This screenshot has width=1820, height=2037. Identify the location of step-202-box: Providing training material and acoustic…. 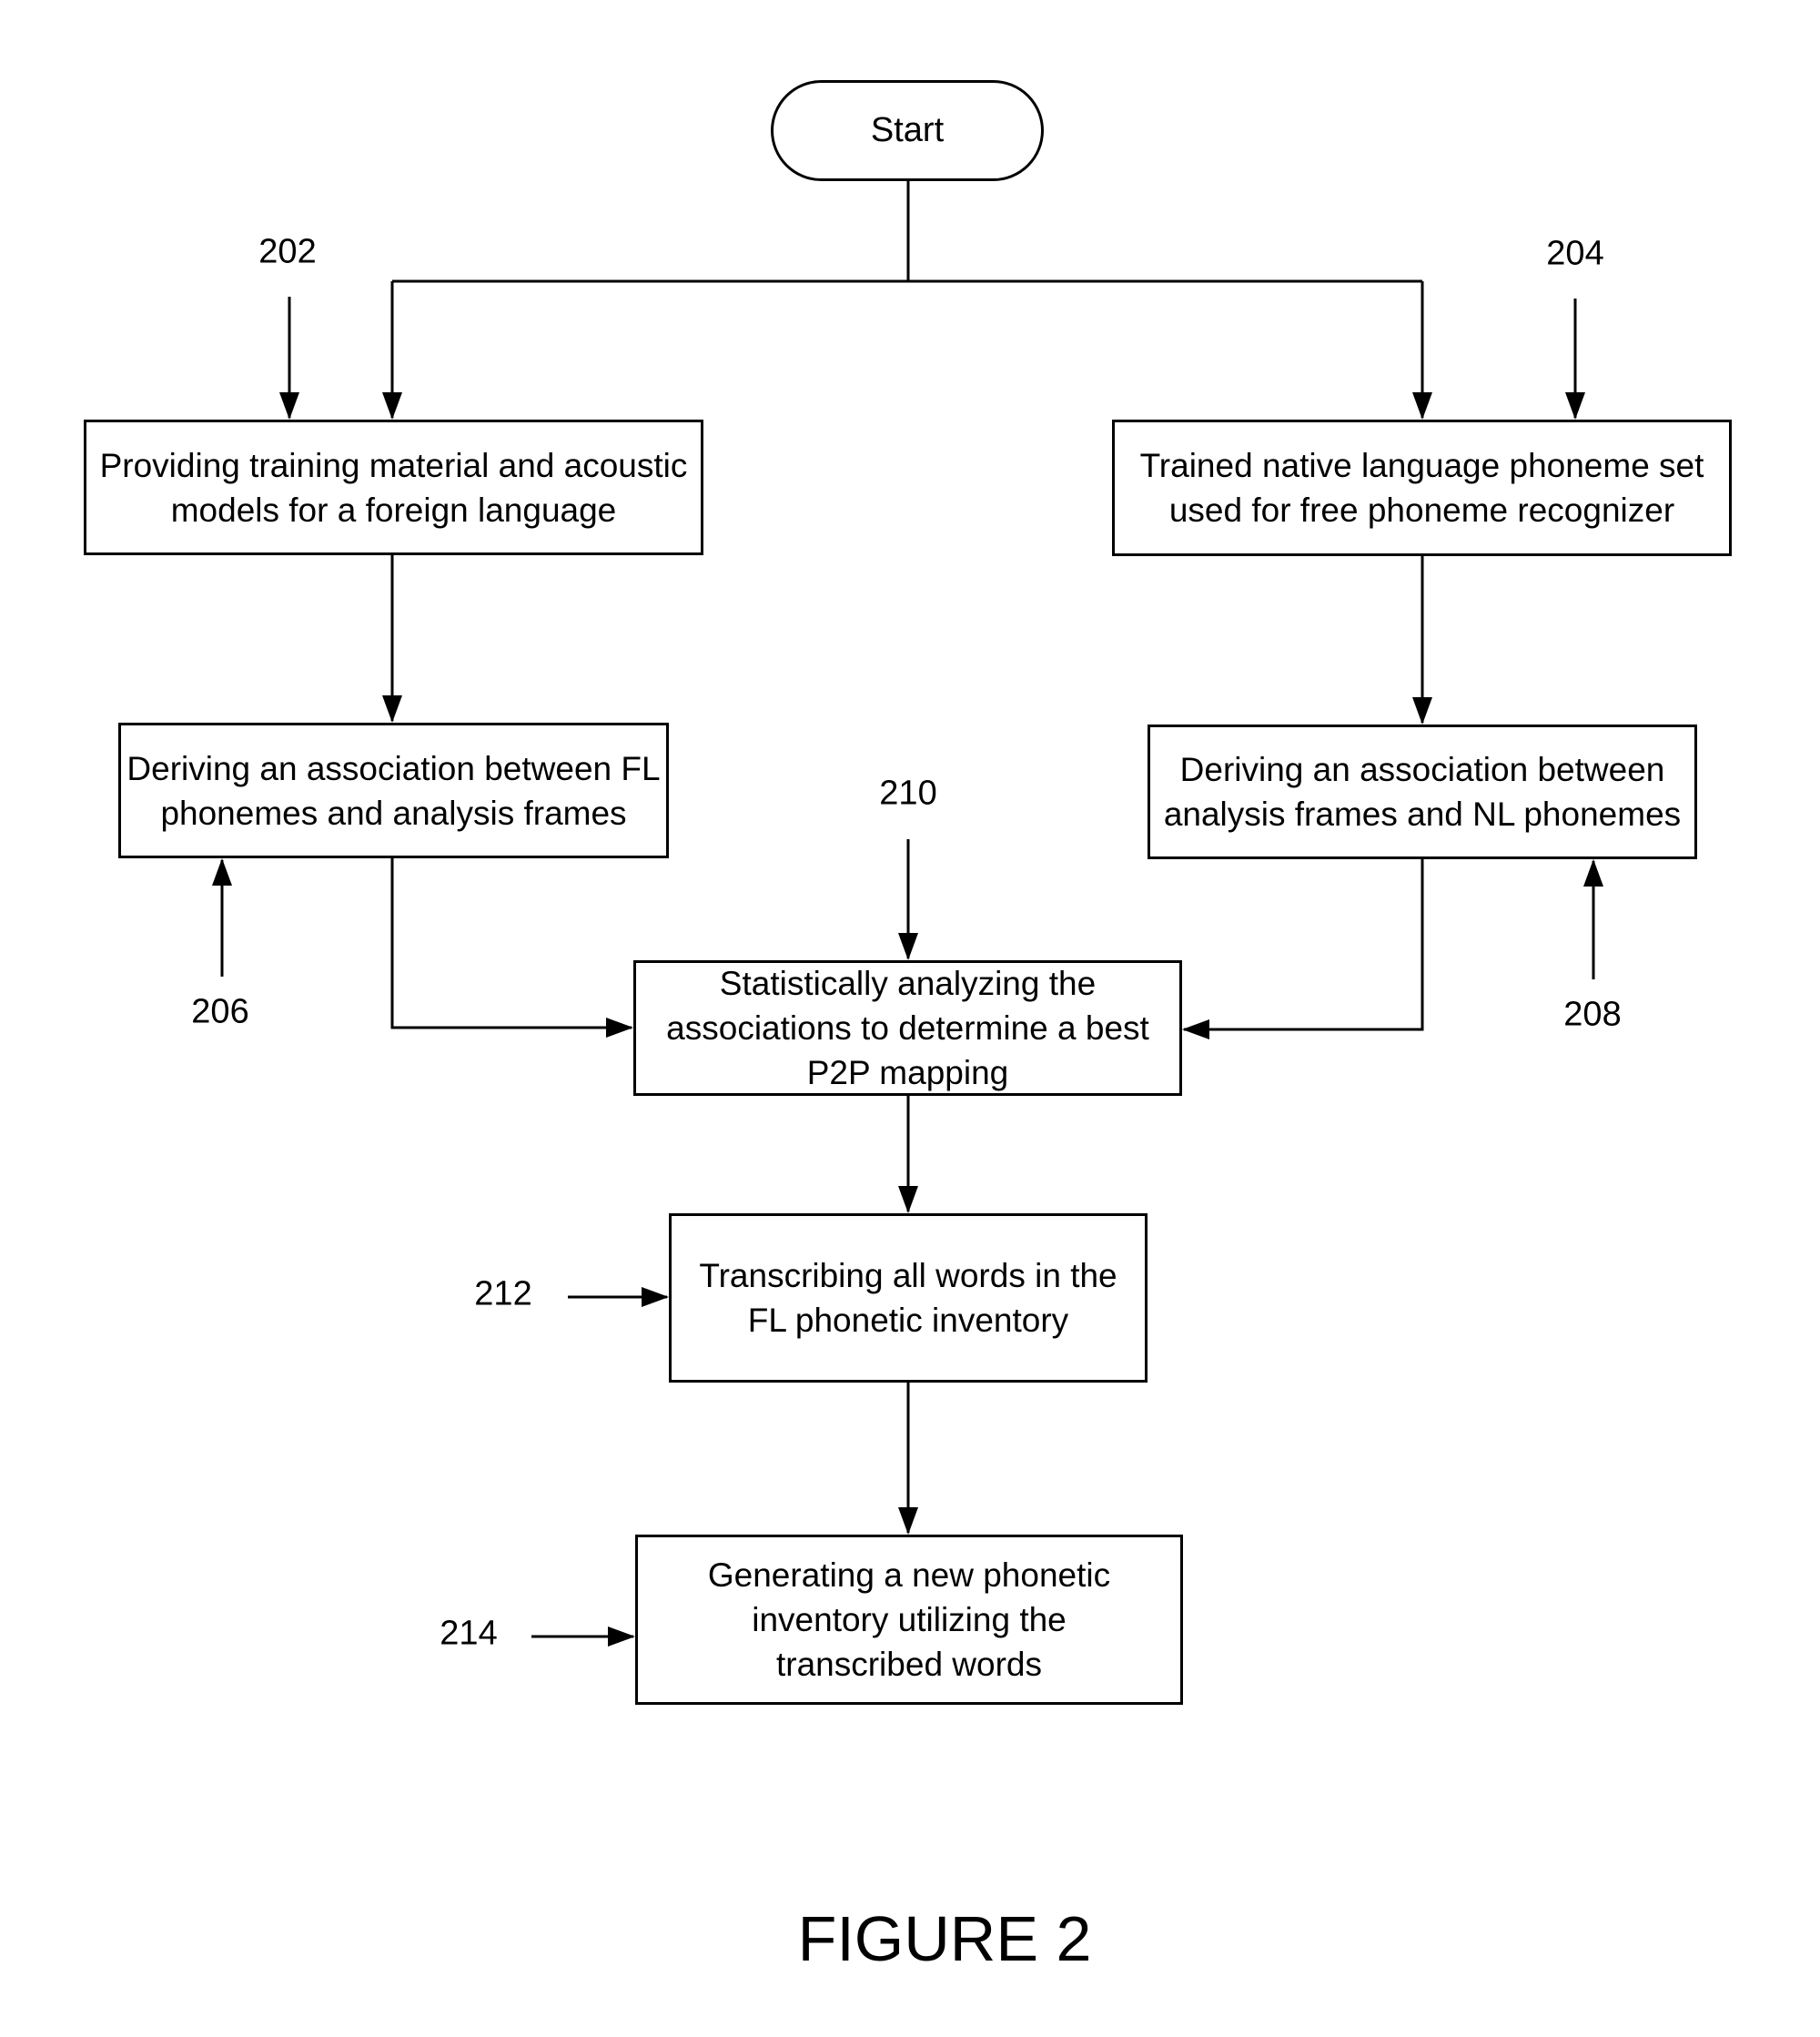
(394, 488).